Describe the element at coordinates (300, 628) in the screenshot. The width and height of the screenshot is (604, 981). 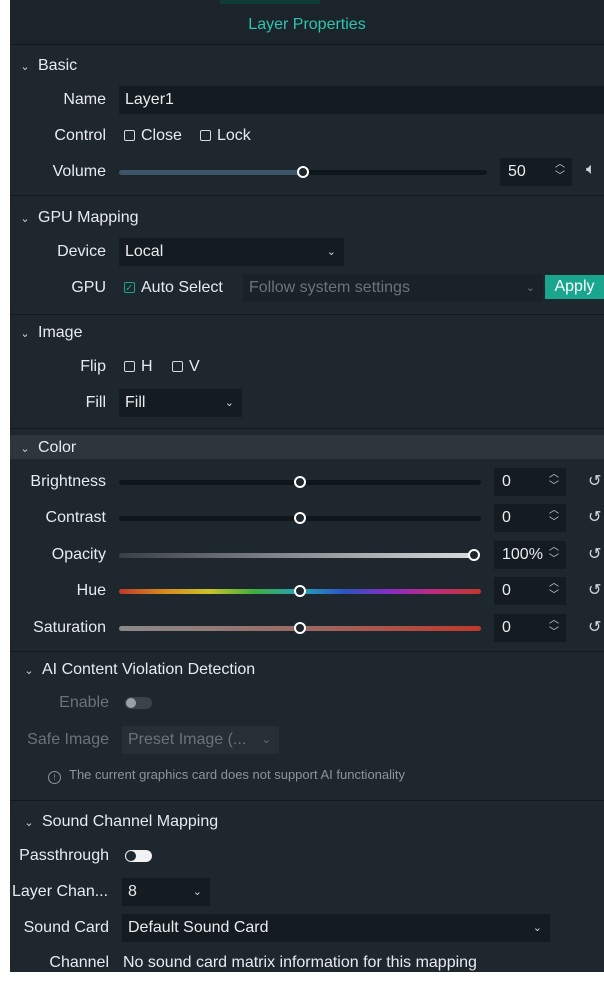
I see `saturation-slider-handle` at that location.